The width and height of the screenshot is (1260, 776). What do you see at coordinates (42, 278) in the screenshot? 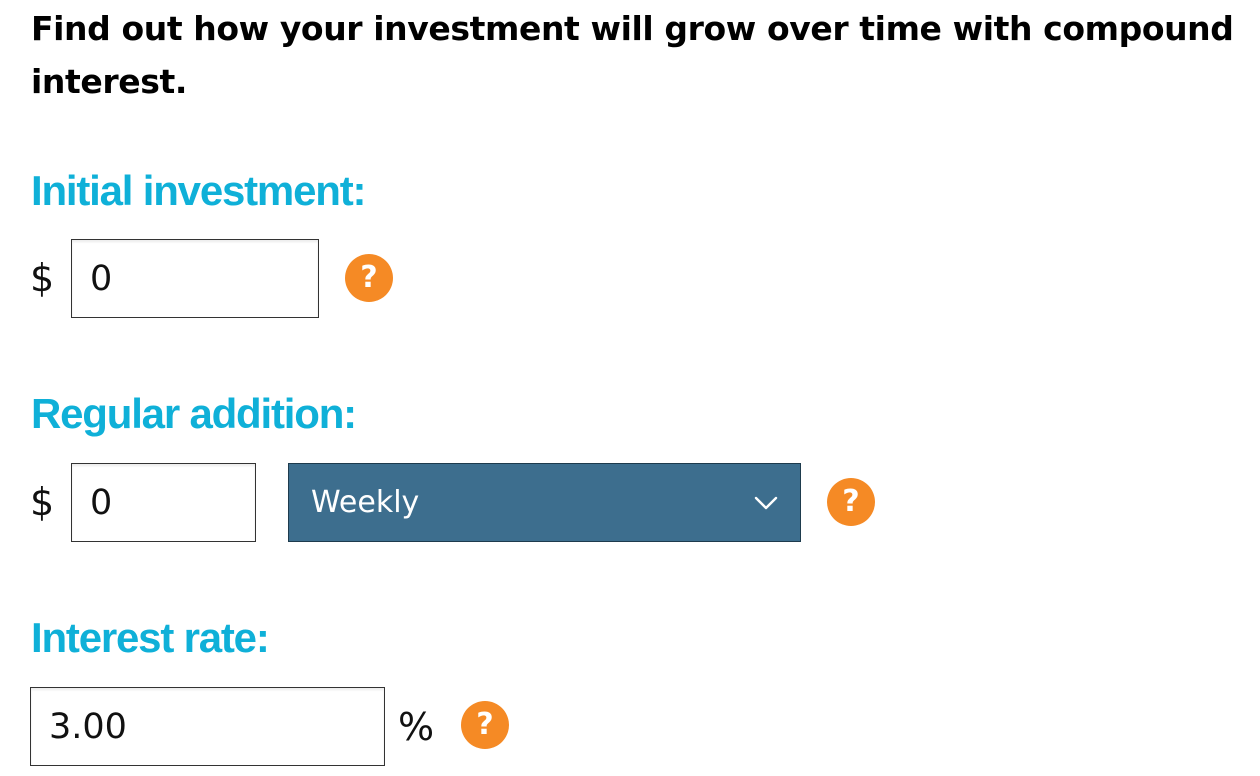
I see `initial-investment-currency-symbol: $` at bounding box center [42, 278].